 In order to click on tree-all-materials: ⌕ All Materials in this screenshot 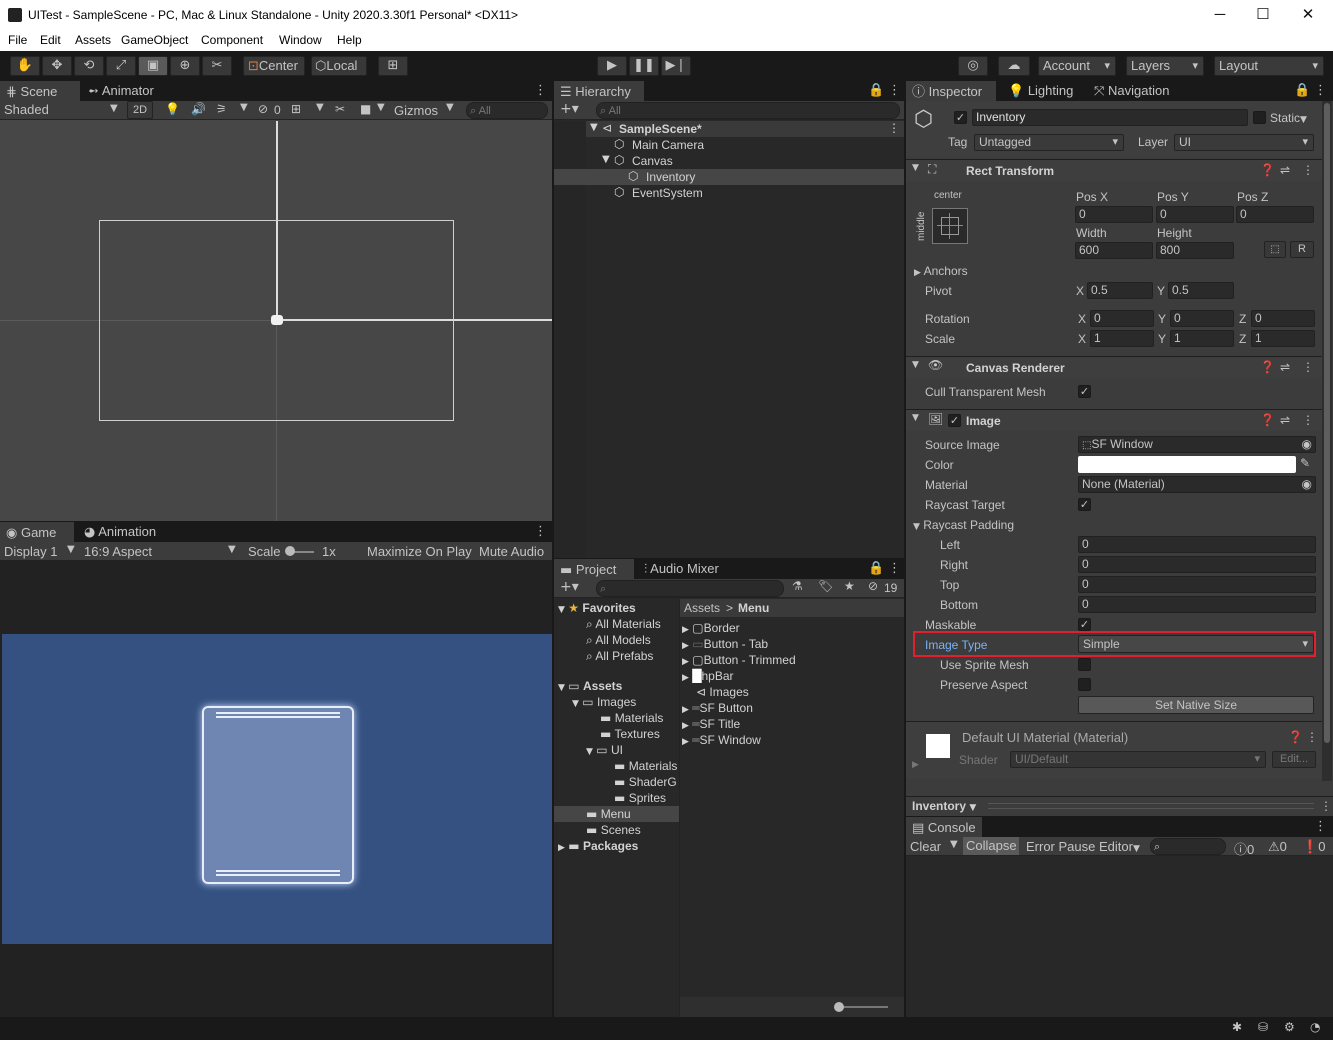, I will do `click(623, 624)`.